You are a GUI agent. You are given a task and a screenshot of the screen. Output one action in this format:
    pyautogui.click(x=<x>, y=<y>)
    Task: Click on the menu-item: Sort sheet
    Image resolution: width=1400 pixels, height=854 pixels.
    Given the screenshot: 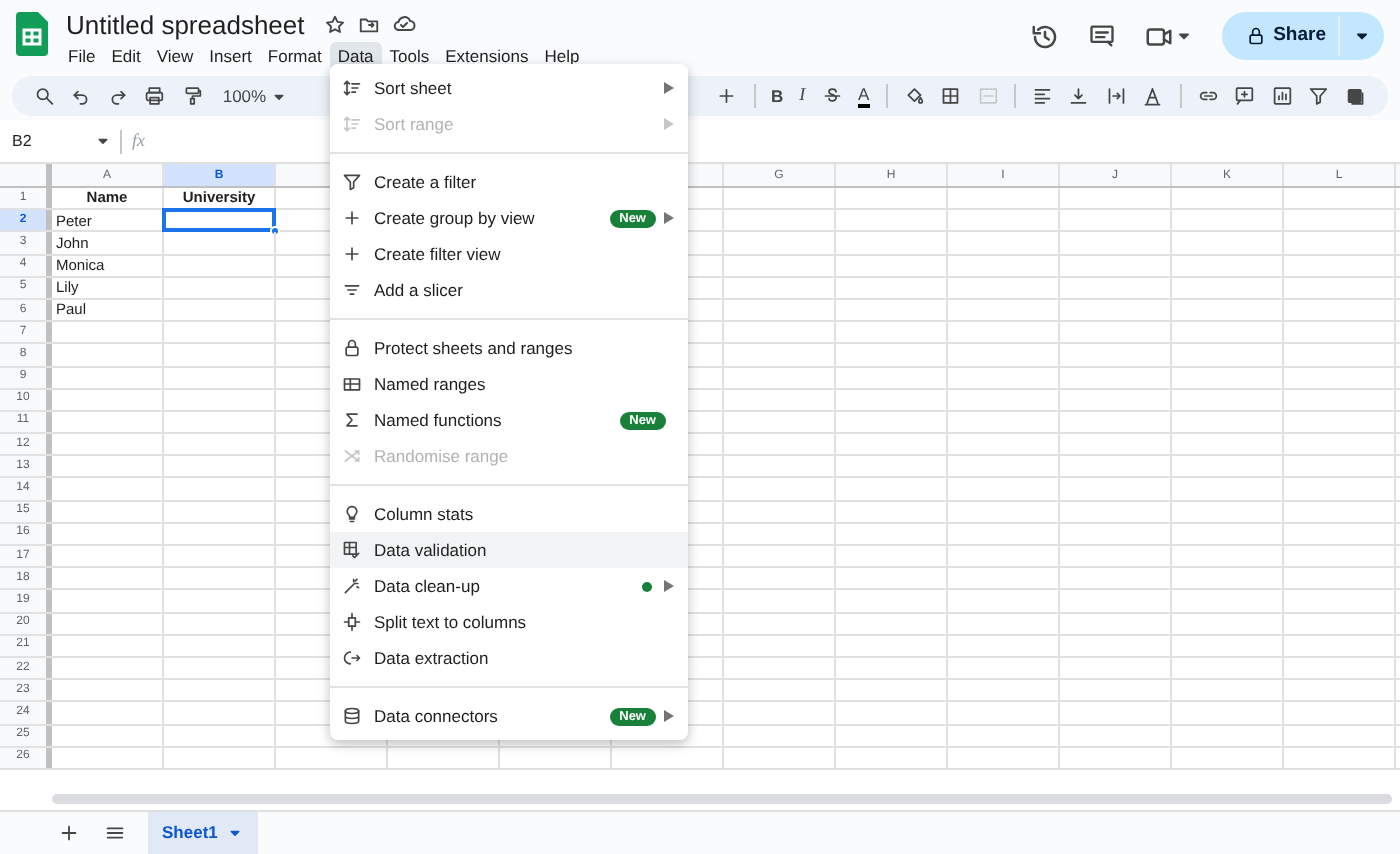 What is the action you would take?
    pyautogui.click(x=509, y=88)
    